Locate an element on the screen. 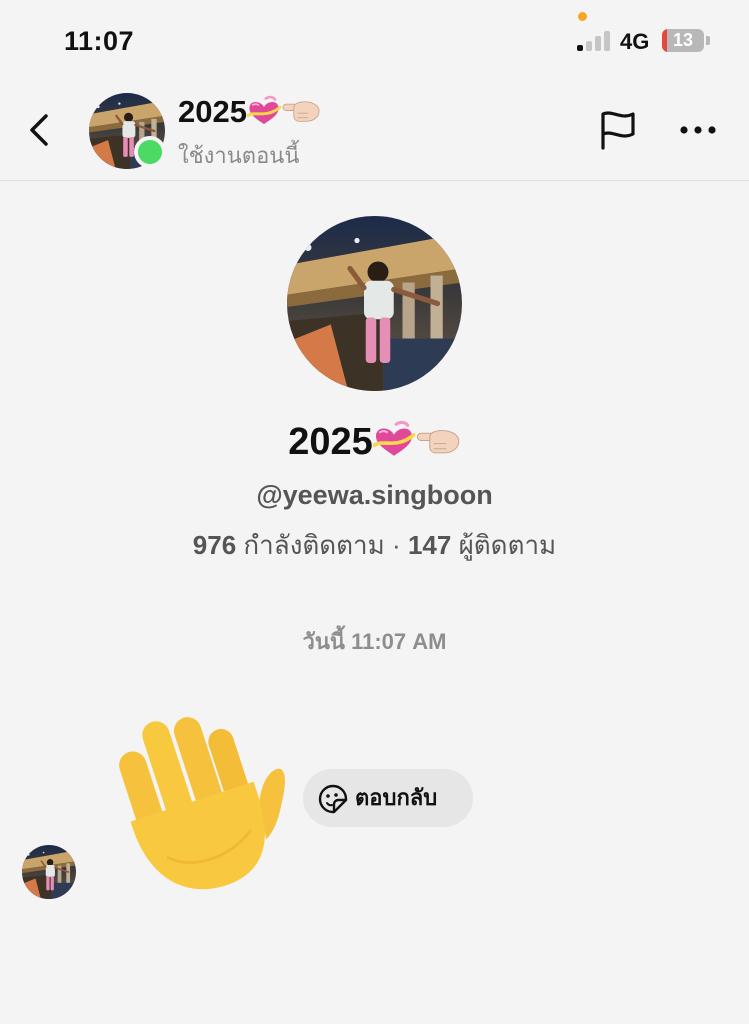 This screenshot has width=749, height=1024. profile-avatar is located at coordinates (374, 303).